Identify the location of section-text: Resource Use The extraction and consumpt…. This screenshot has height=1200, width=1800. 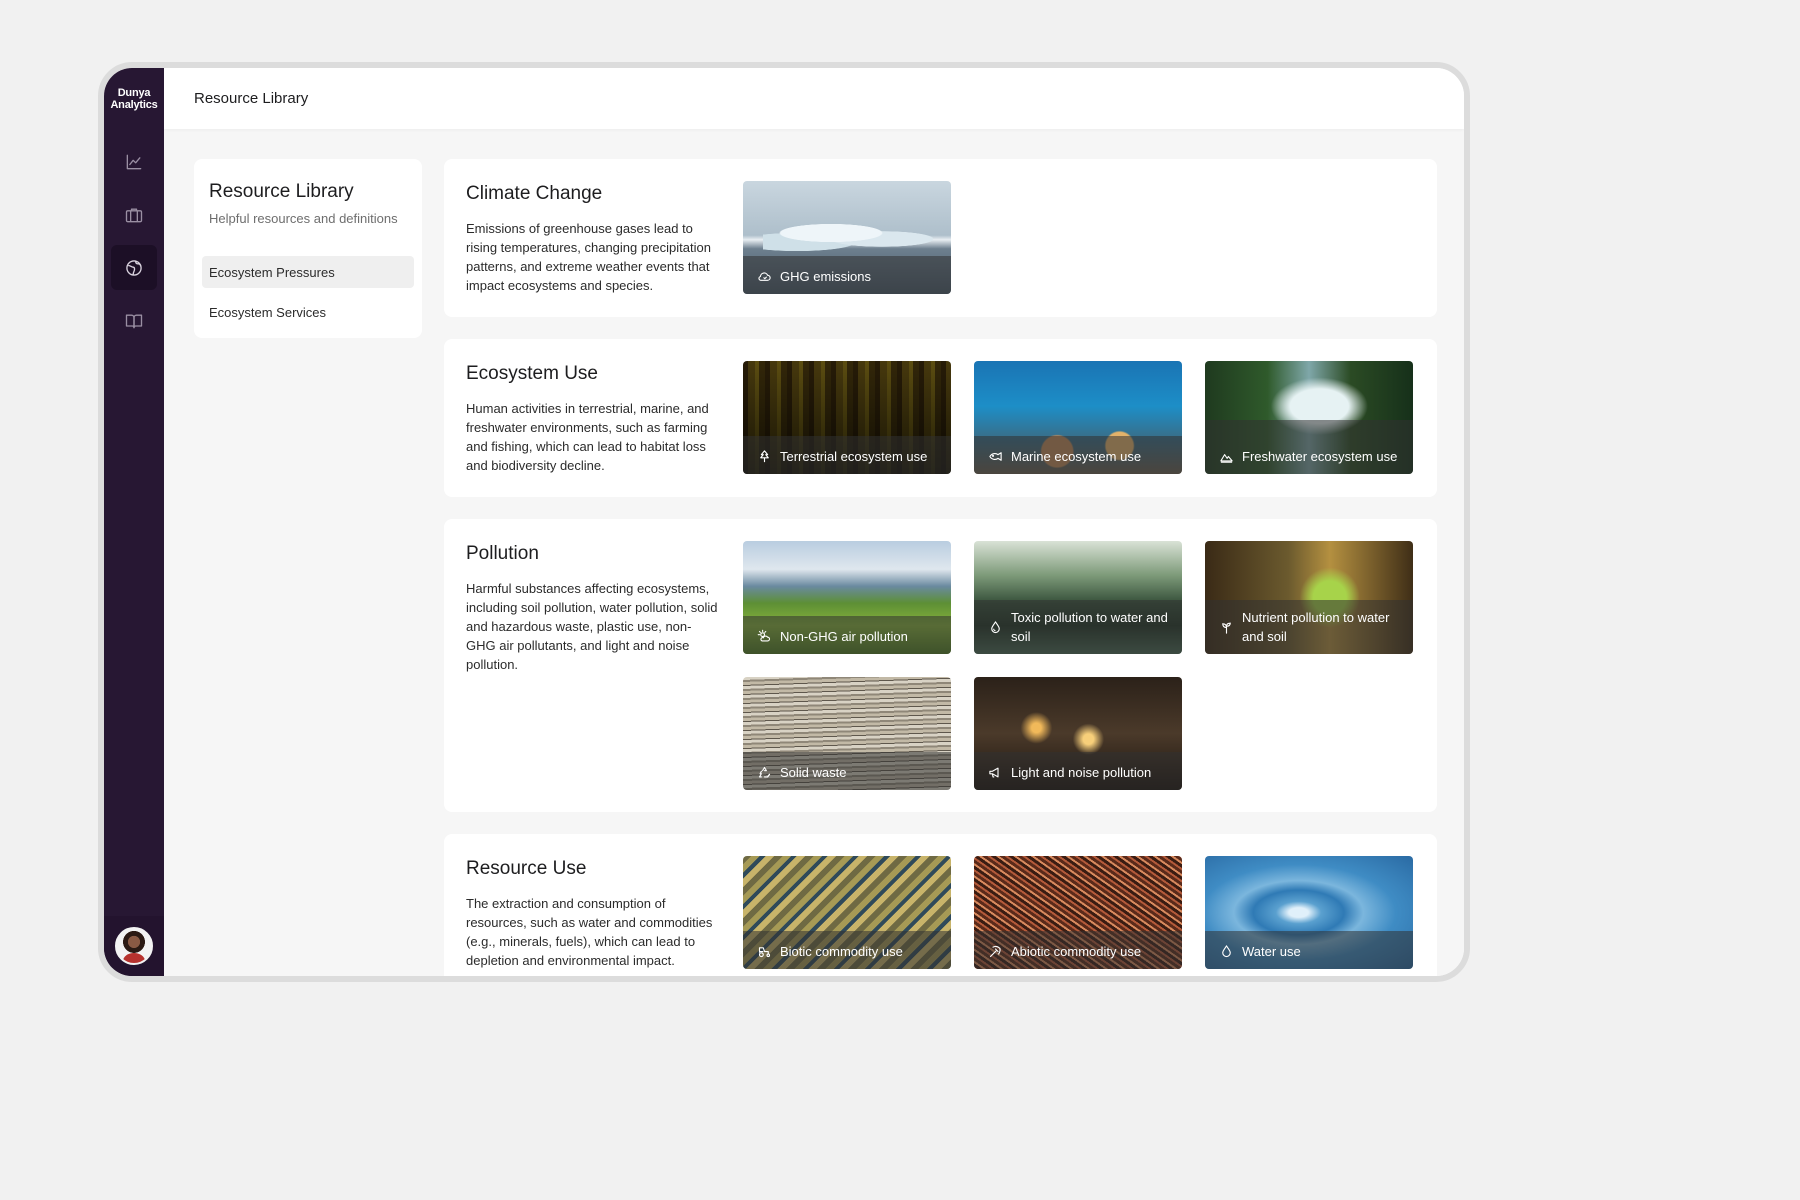
(593, 913).